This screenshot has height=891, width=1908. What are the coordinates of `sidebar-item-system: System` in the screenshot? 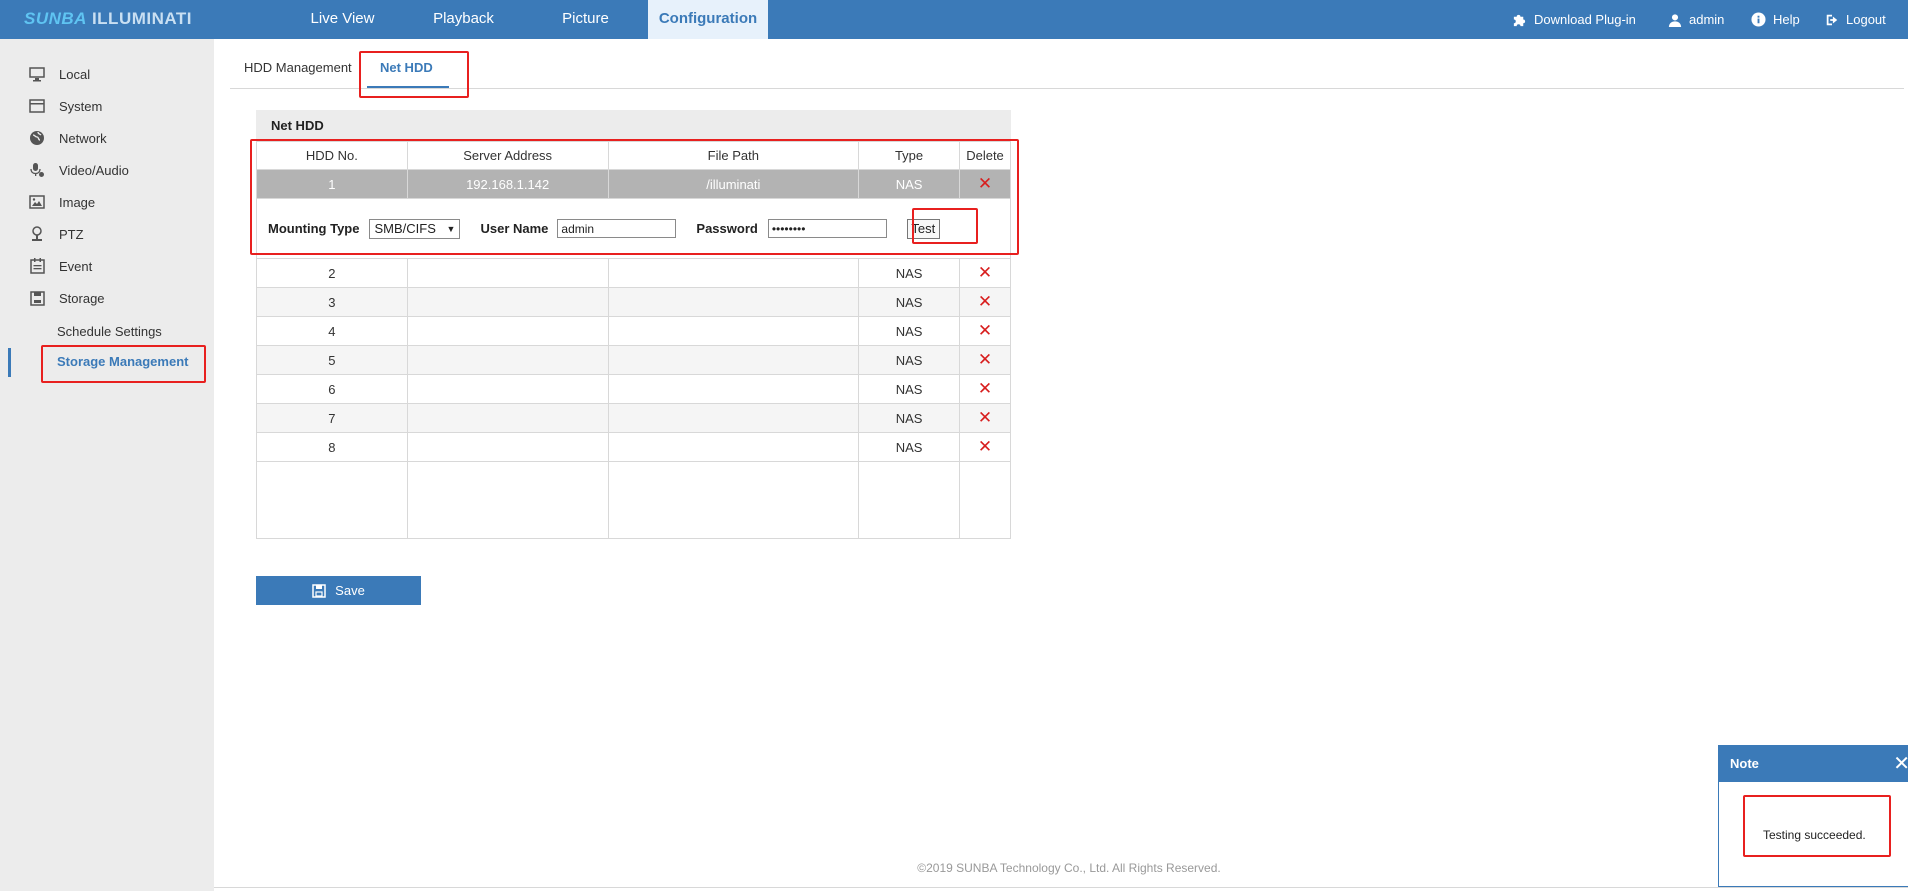 It's located at (107, 106).